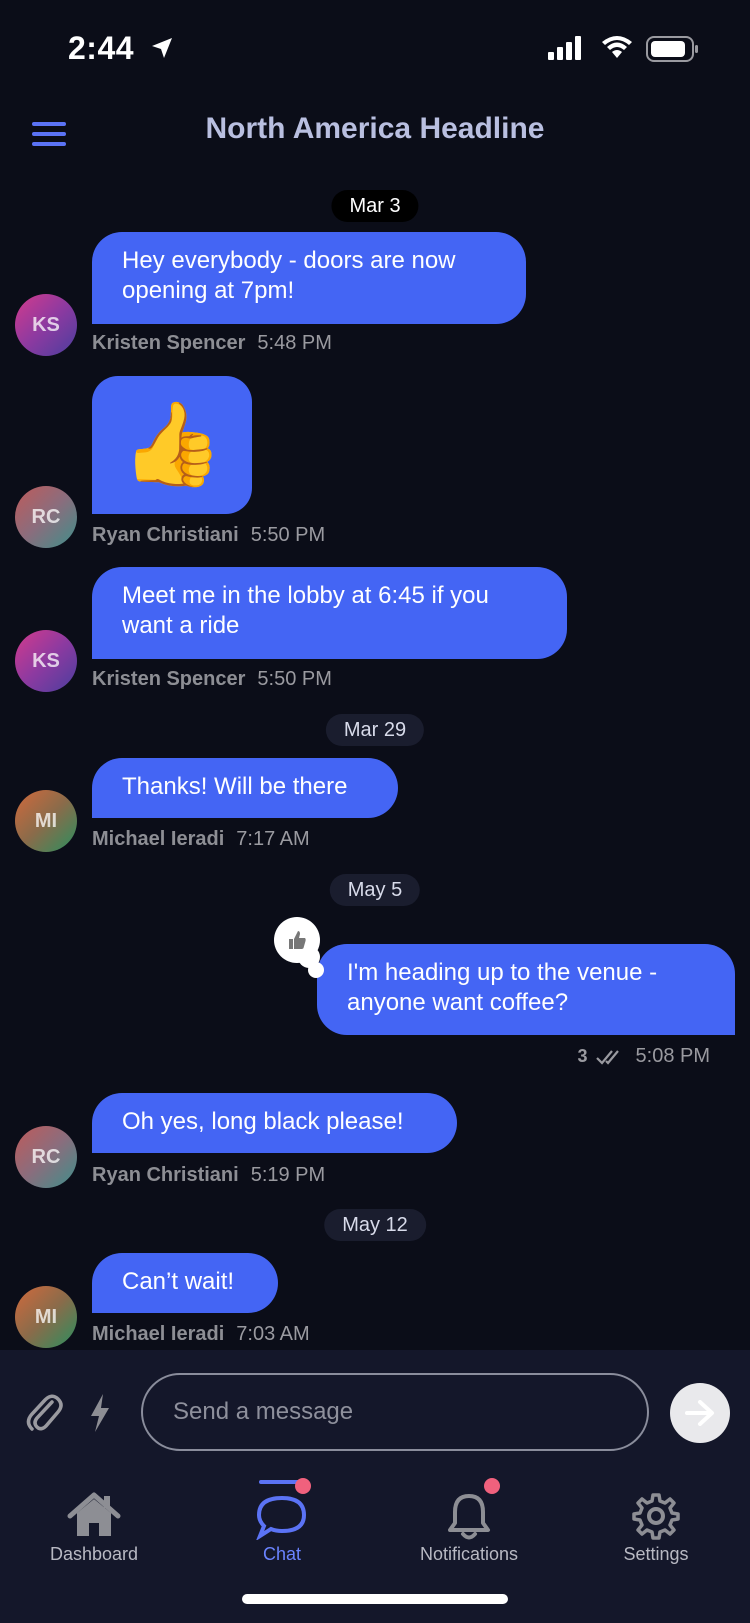  I want to click on emoji-message-bubble: 👍, so click(172, 445).